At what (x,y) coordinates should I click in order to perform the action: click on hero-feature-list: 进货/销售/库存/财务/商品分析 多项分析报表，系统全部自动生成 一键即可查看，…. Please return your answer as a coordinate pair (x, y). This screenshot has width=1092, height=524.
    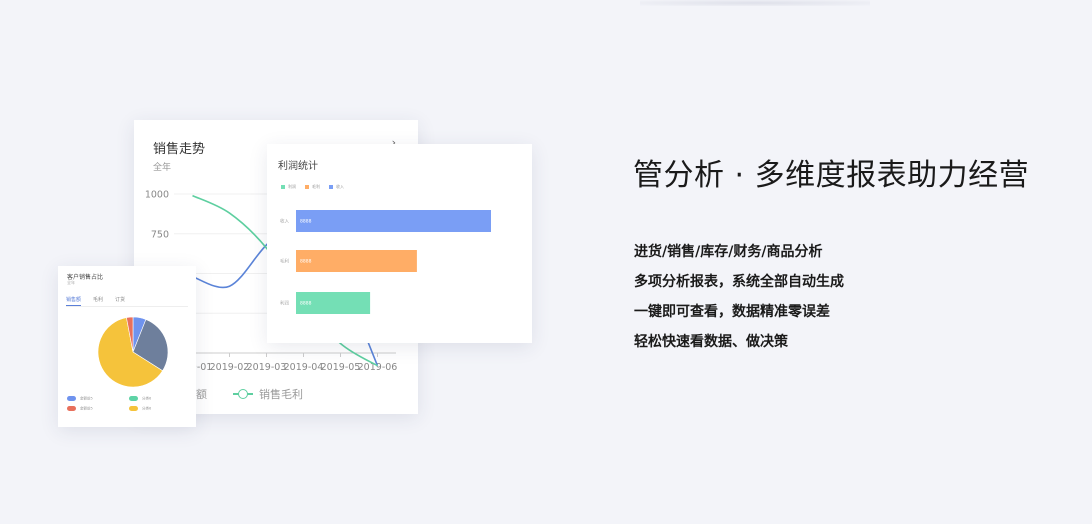
    Looking at the image, I should click on (739, 302).